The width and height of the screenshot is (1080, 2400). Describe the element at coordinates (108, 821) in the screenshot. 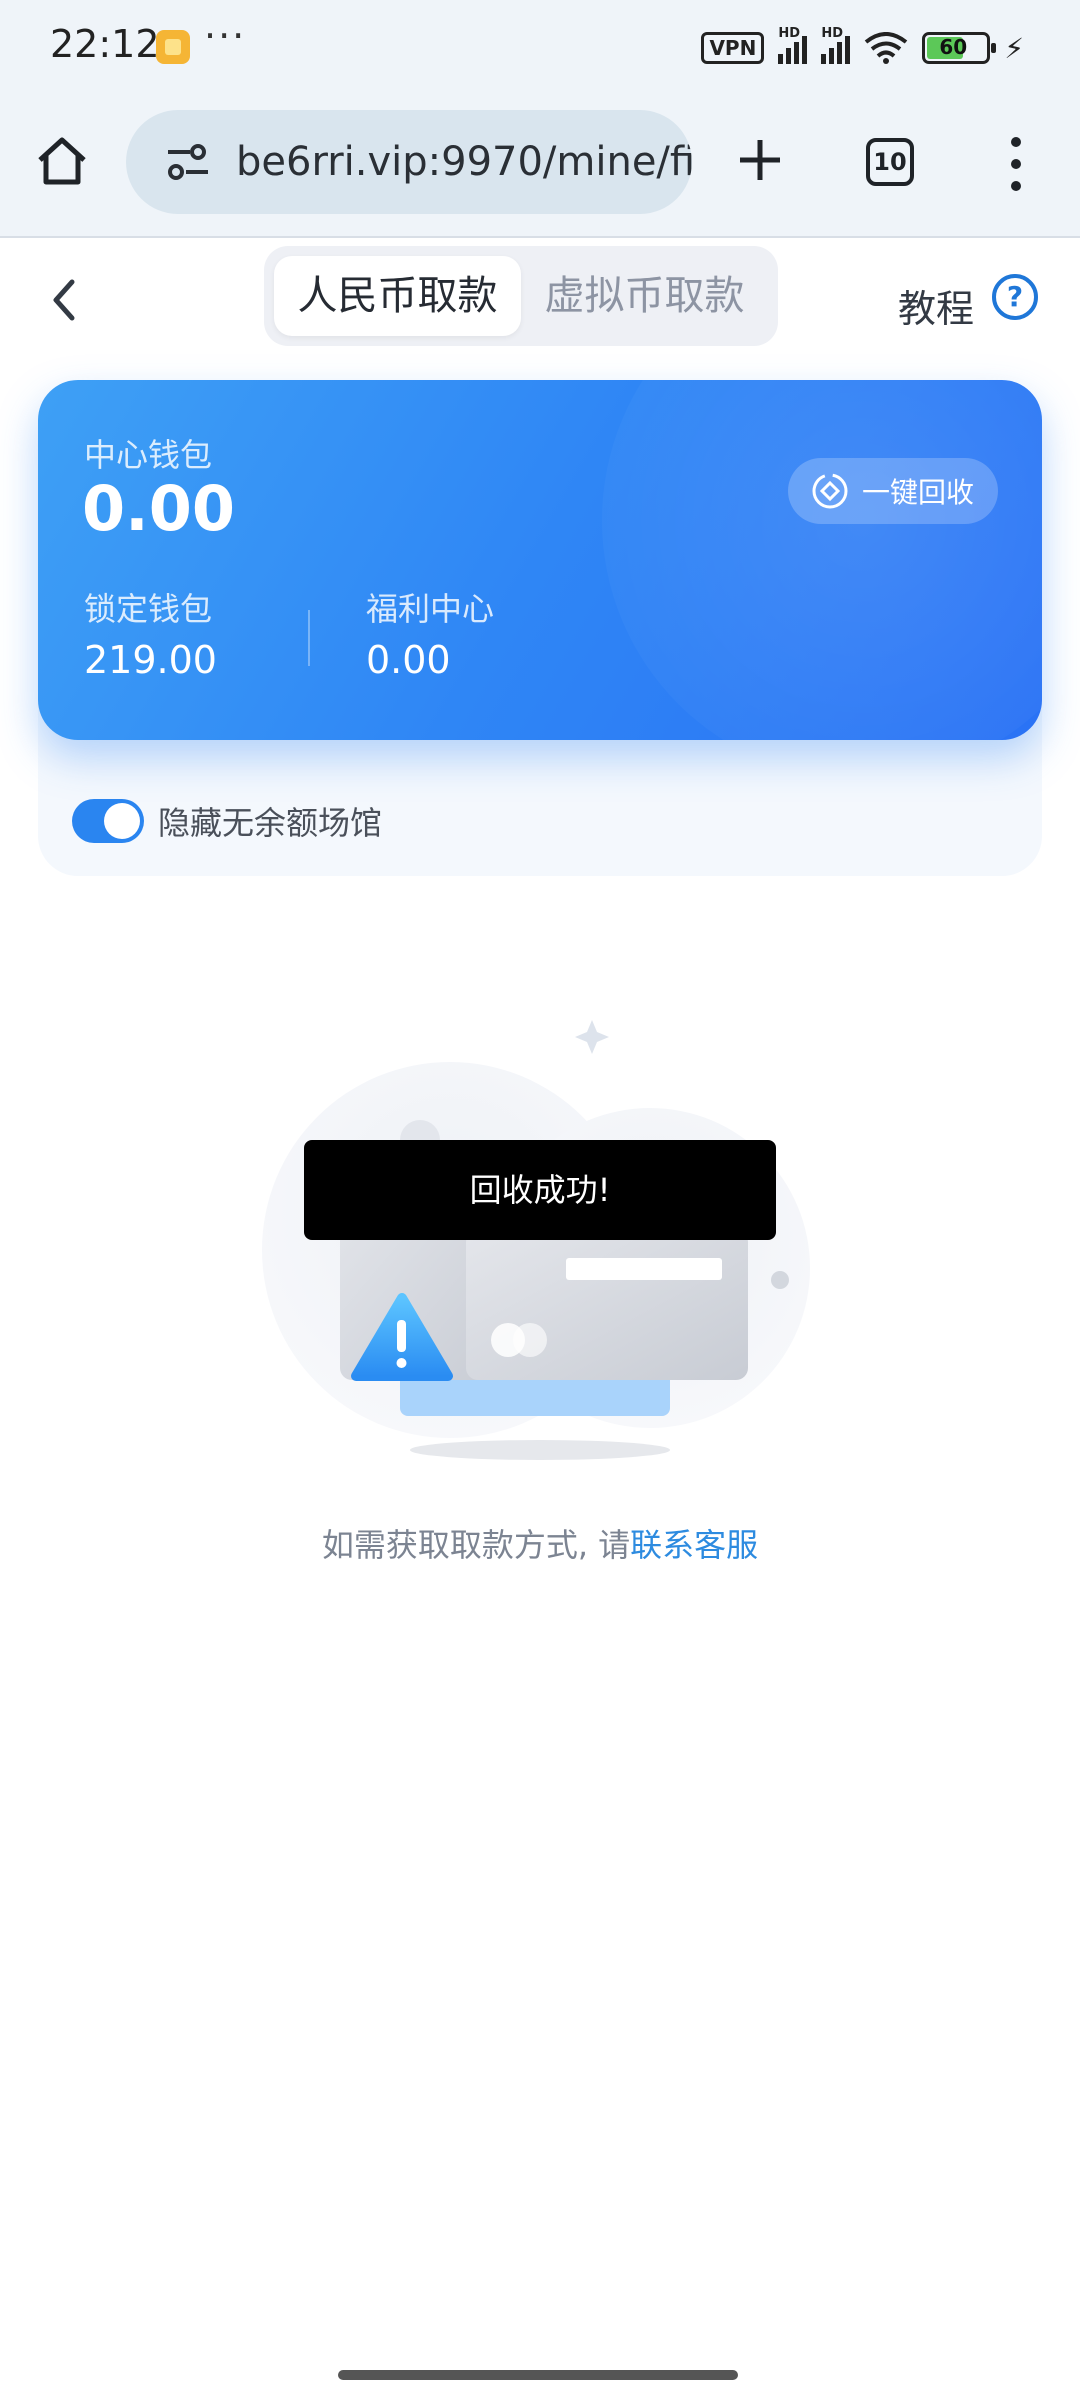

I see `hide-empty-venues-toggle` at that location.